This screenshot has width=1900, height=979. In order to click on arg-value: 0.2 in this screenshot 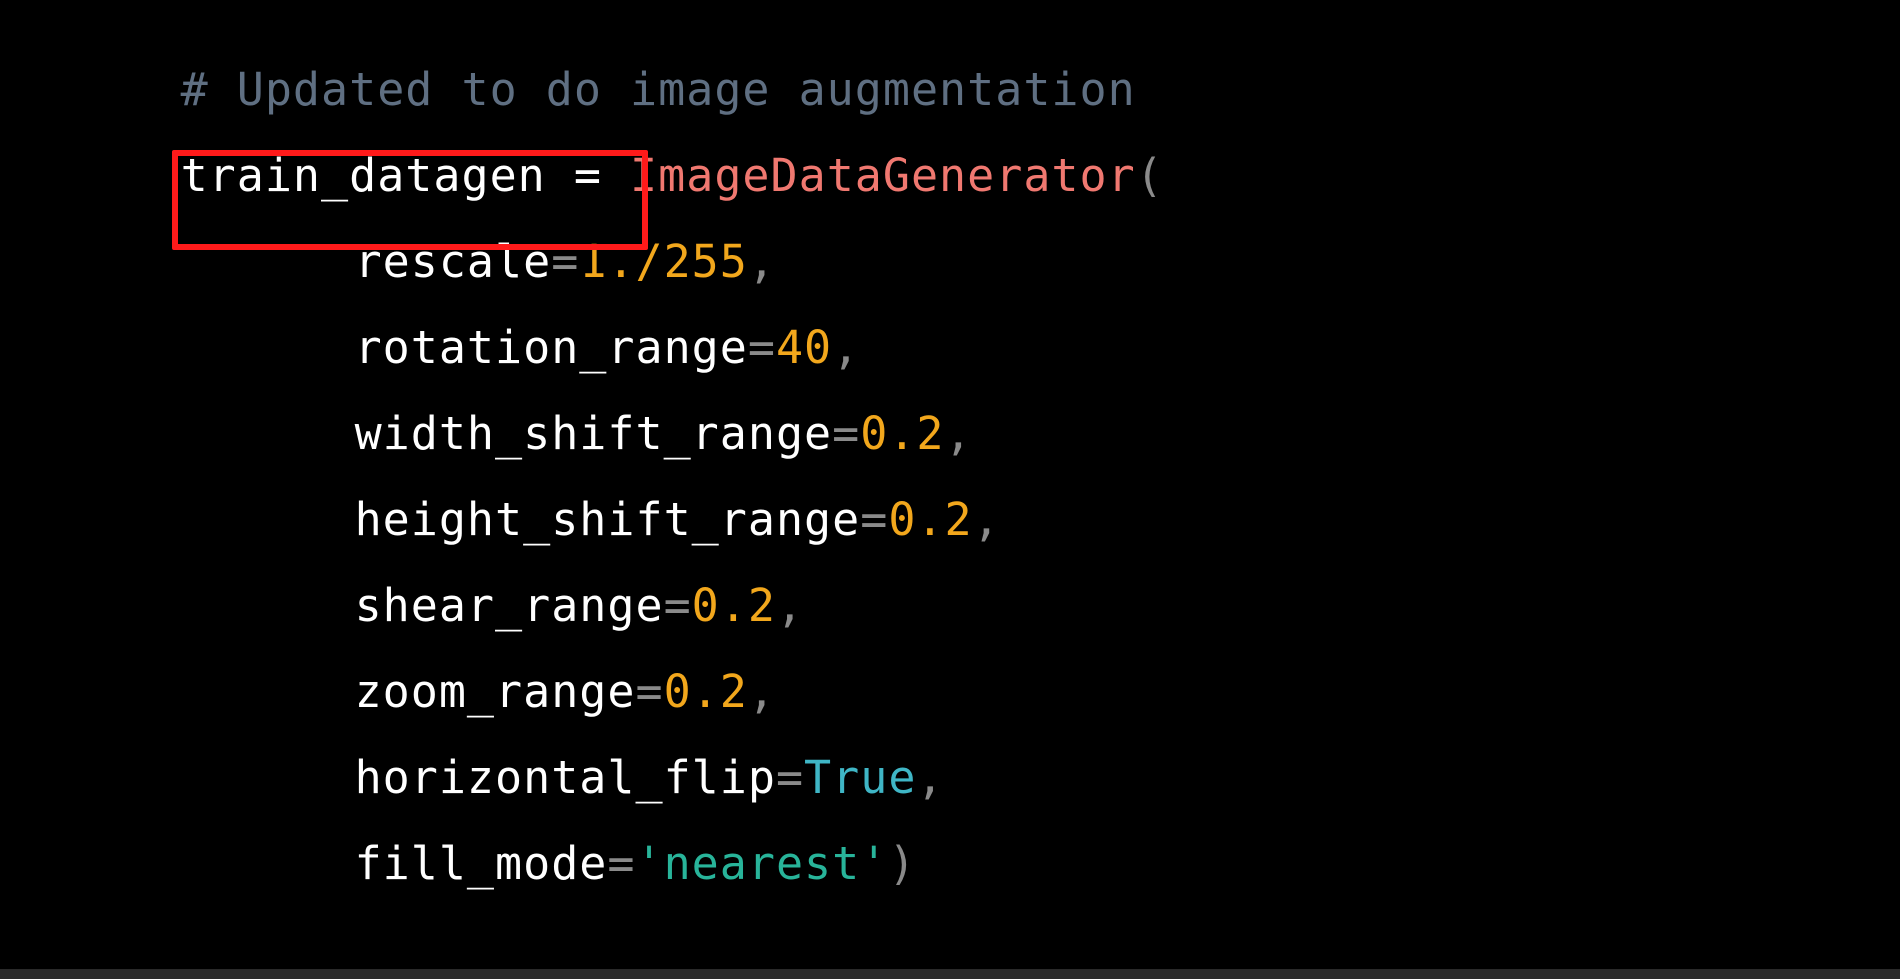, I will do `click(930, 519)`.